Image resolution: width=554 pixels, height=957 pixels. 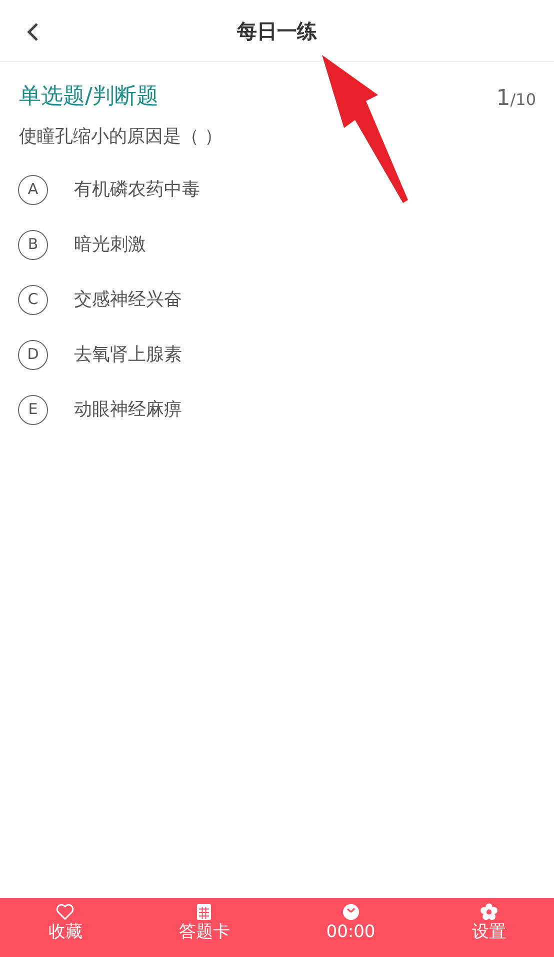 What do you see at coordinates (277, 409) in the screenshot?
I see `answer-option: E 动眼神经麻痹` at bounding box center [277, 409].